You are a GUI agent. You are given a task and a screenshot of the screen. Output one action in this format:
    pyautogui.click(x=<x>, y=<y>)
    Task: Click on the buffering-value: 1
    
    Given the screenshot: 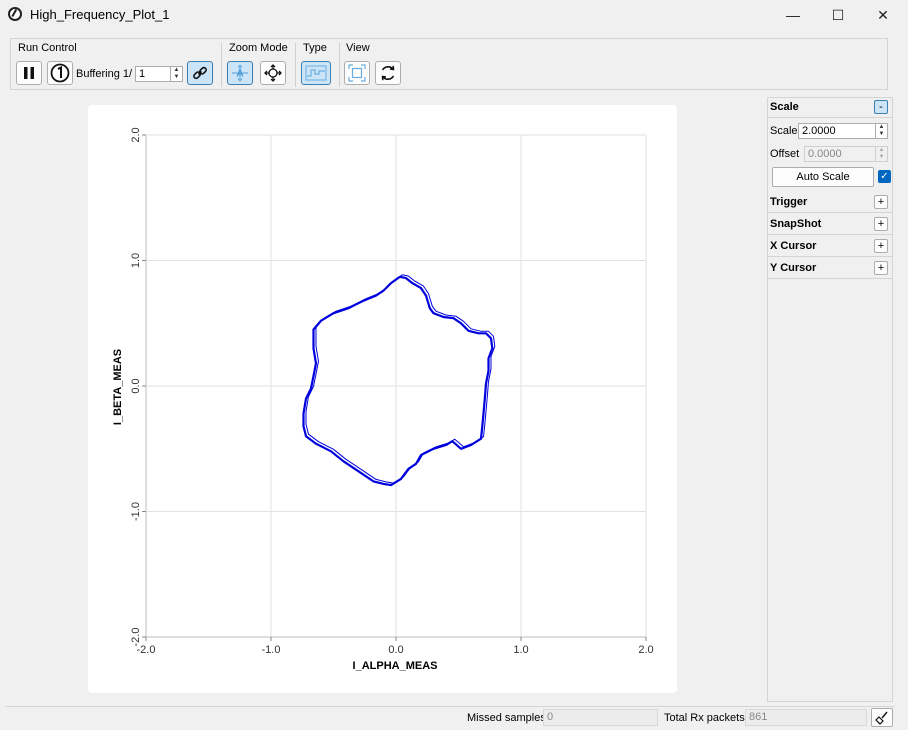 What is the action you would take?
    pyautogui.click(x=142, y=74)
    